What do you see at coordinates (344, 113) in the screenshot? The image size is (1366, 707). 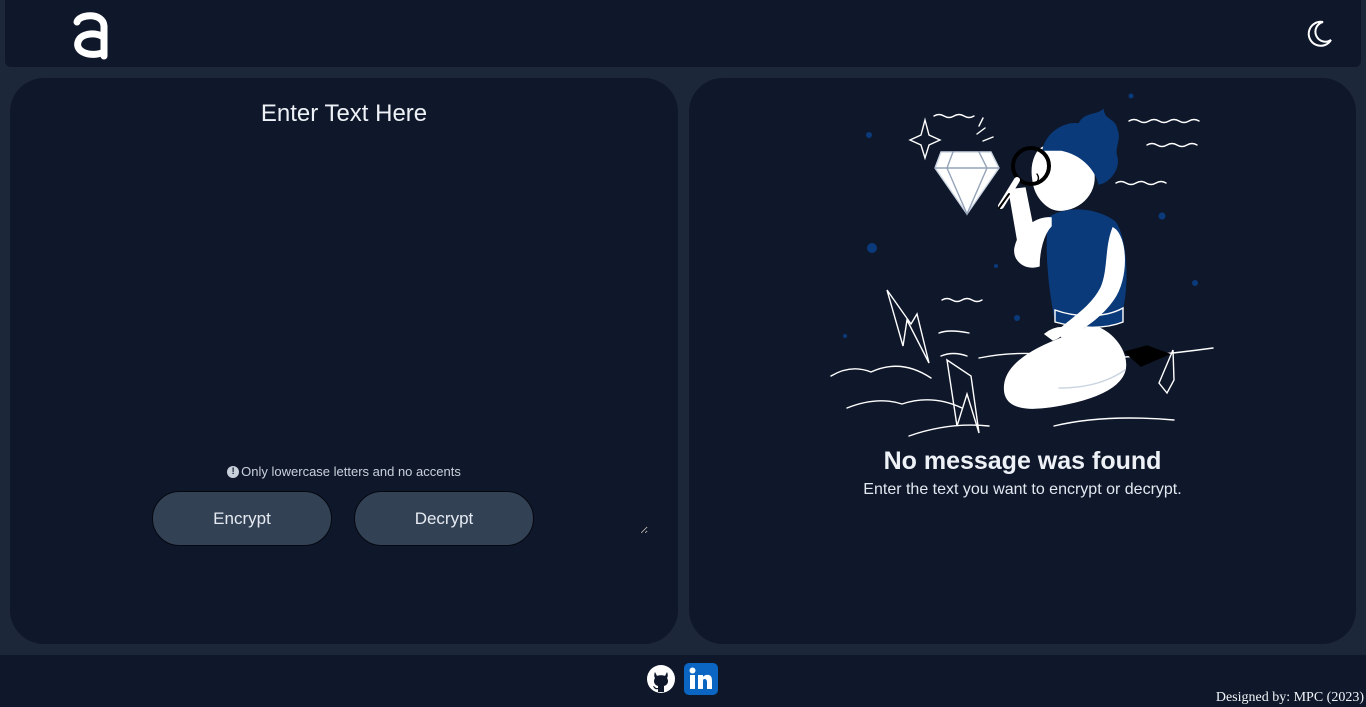 I see `input-title: Enter Text Here` at bounding box center [344, 113].